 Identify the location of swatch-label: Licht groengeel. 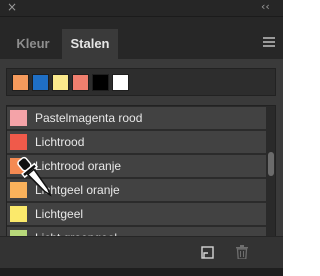
(76, 231).